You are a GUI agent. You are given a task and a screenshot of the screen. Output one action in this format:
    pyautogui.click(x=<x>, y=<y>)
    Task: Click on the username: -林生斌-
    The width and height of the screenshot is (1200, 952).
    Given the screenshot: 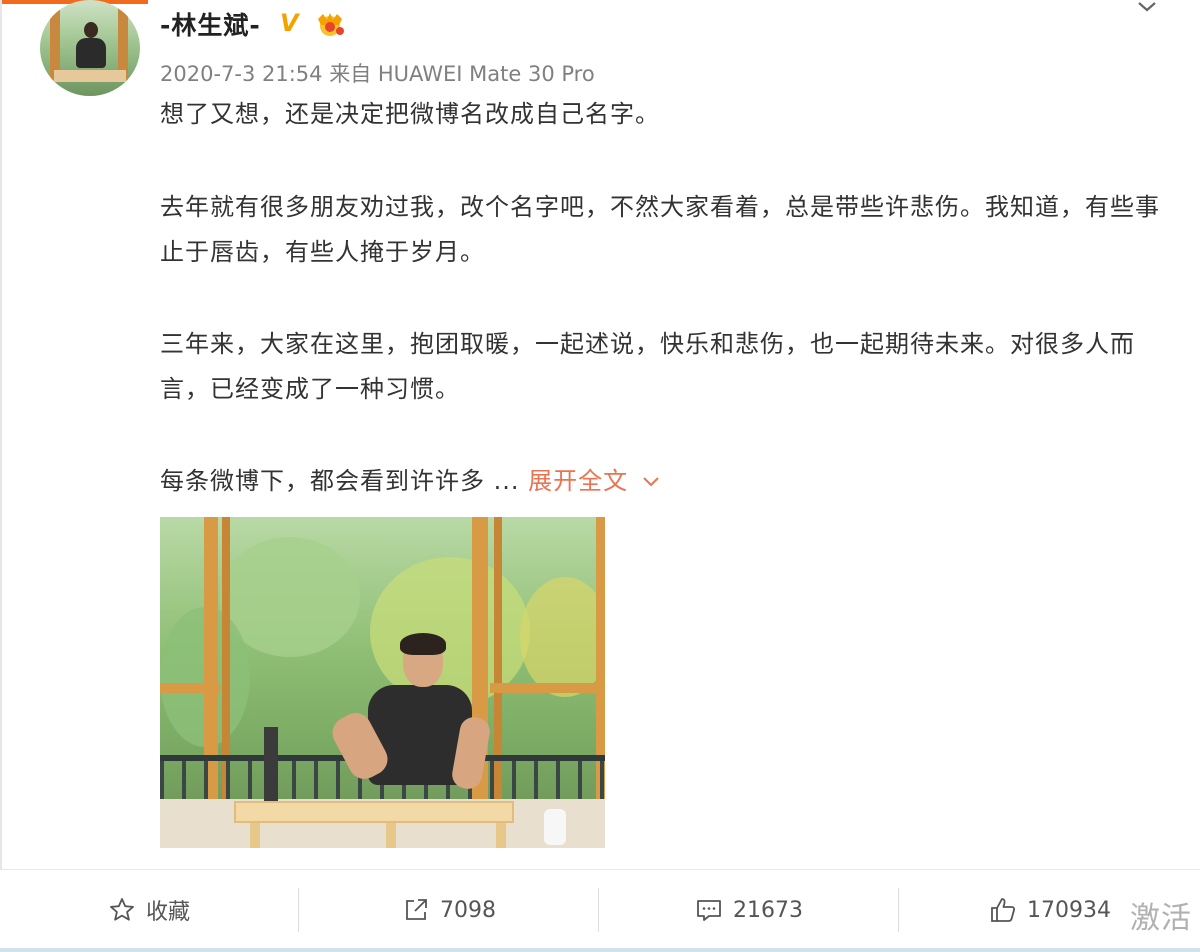 What is the action you would take?
    pyautogui.click(x=210, y=24)
    